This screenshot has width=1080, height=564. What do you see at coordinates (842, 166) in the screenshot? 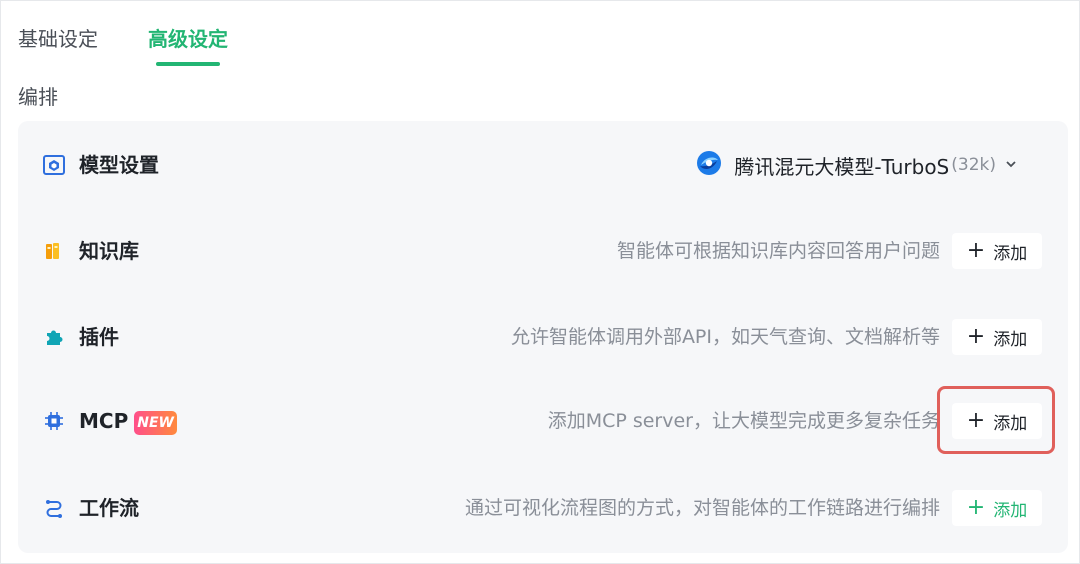
I see `model-name: 腾讯混元大模型-TurboS` at bounding box center [842, 166].